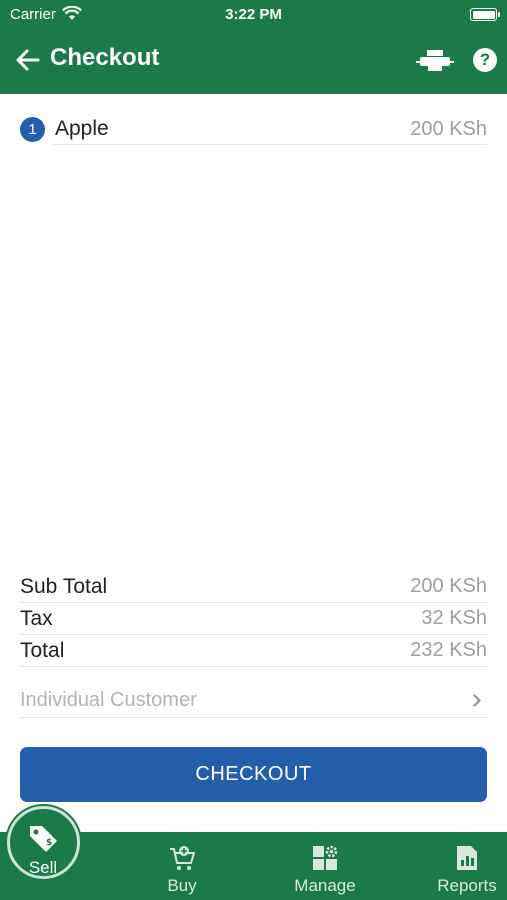 This screenshot has width=507, height=900. Describe the element at coordinates (474, 700) in the screenshot. I see `chevron-right-icon` at that location.